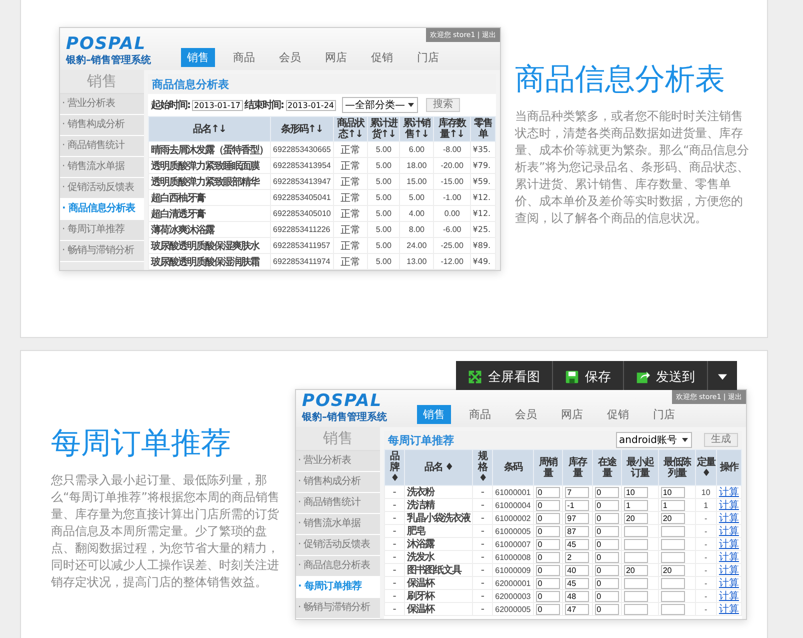  I want to click on category-select: —全部分类—, so click(380, 105).